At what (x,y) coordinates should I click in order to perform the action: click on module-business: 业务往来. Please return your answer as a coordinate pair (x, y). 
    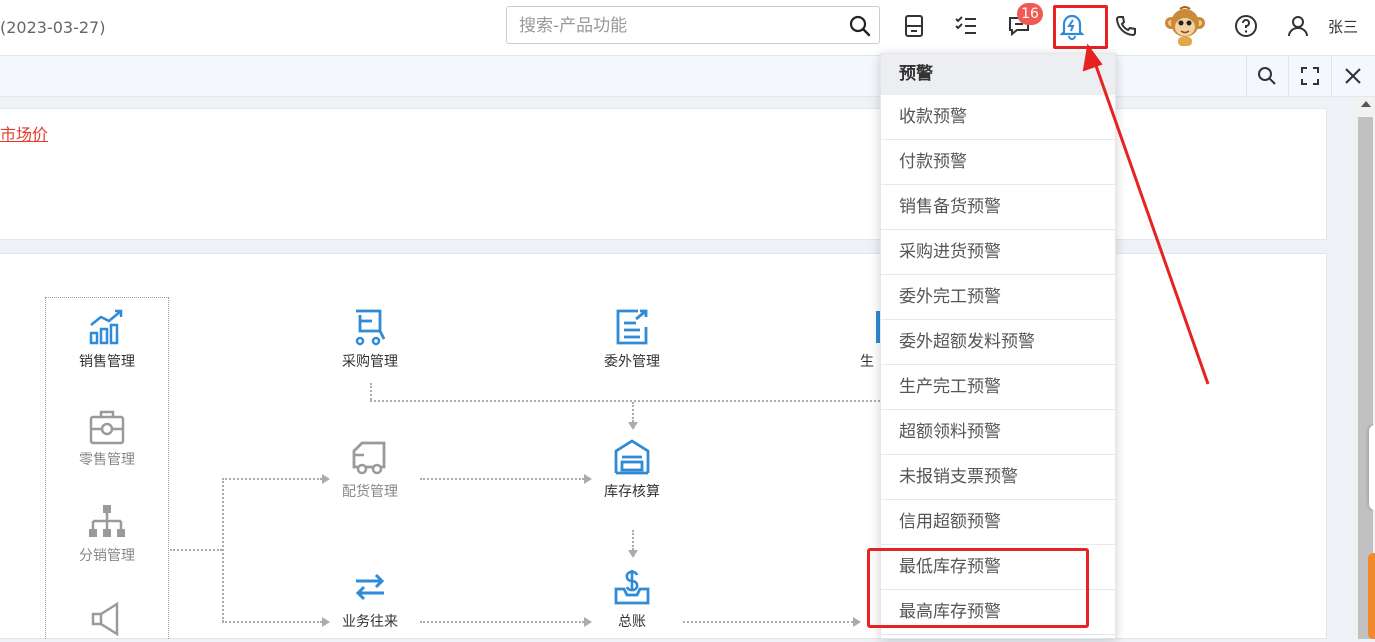
    Looking at the image, I should click on (370, 599).